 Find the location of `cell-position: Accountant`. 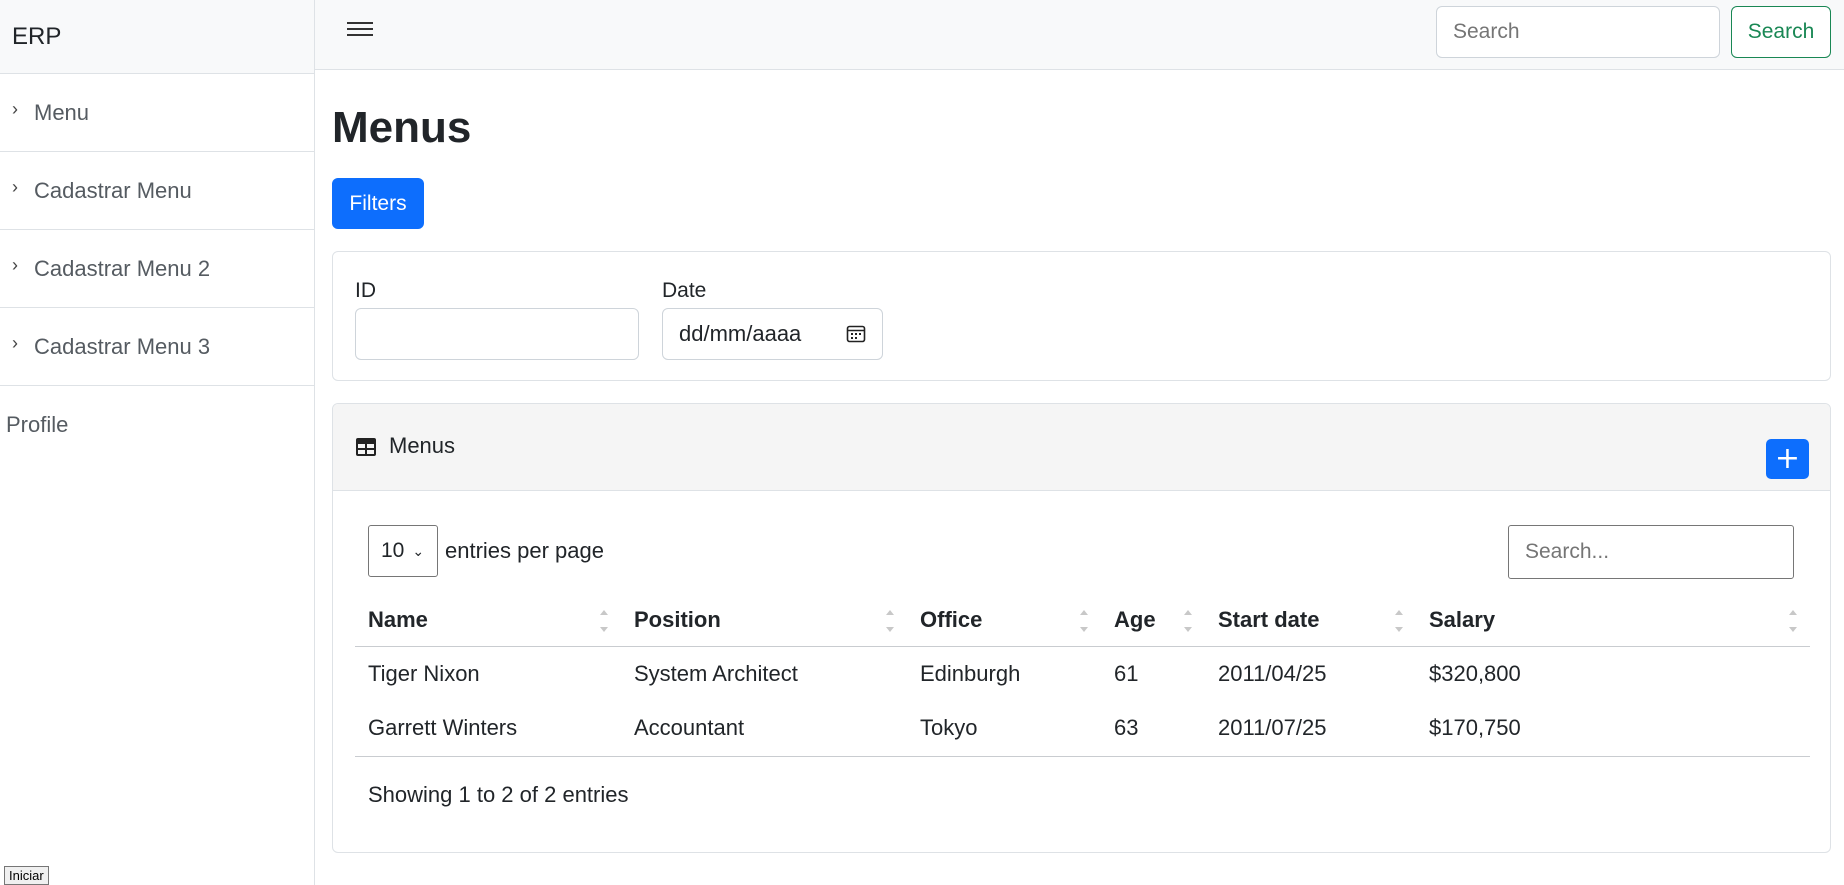

cell-position: Accountant is located at coordinates (764, 729).